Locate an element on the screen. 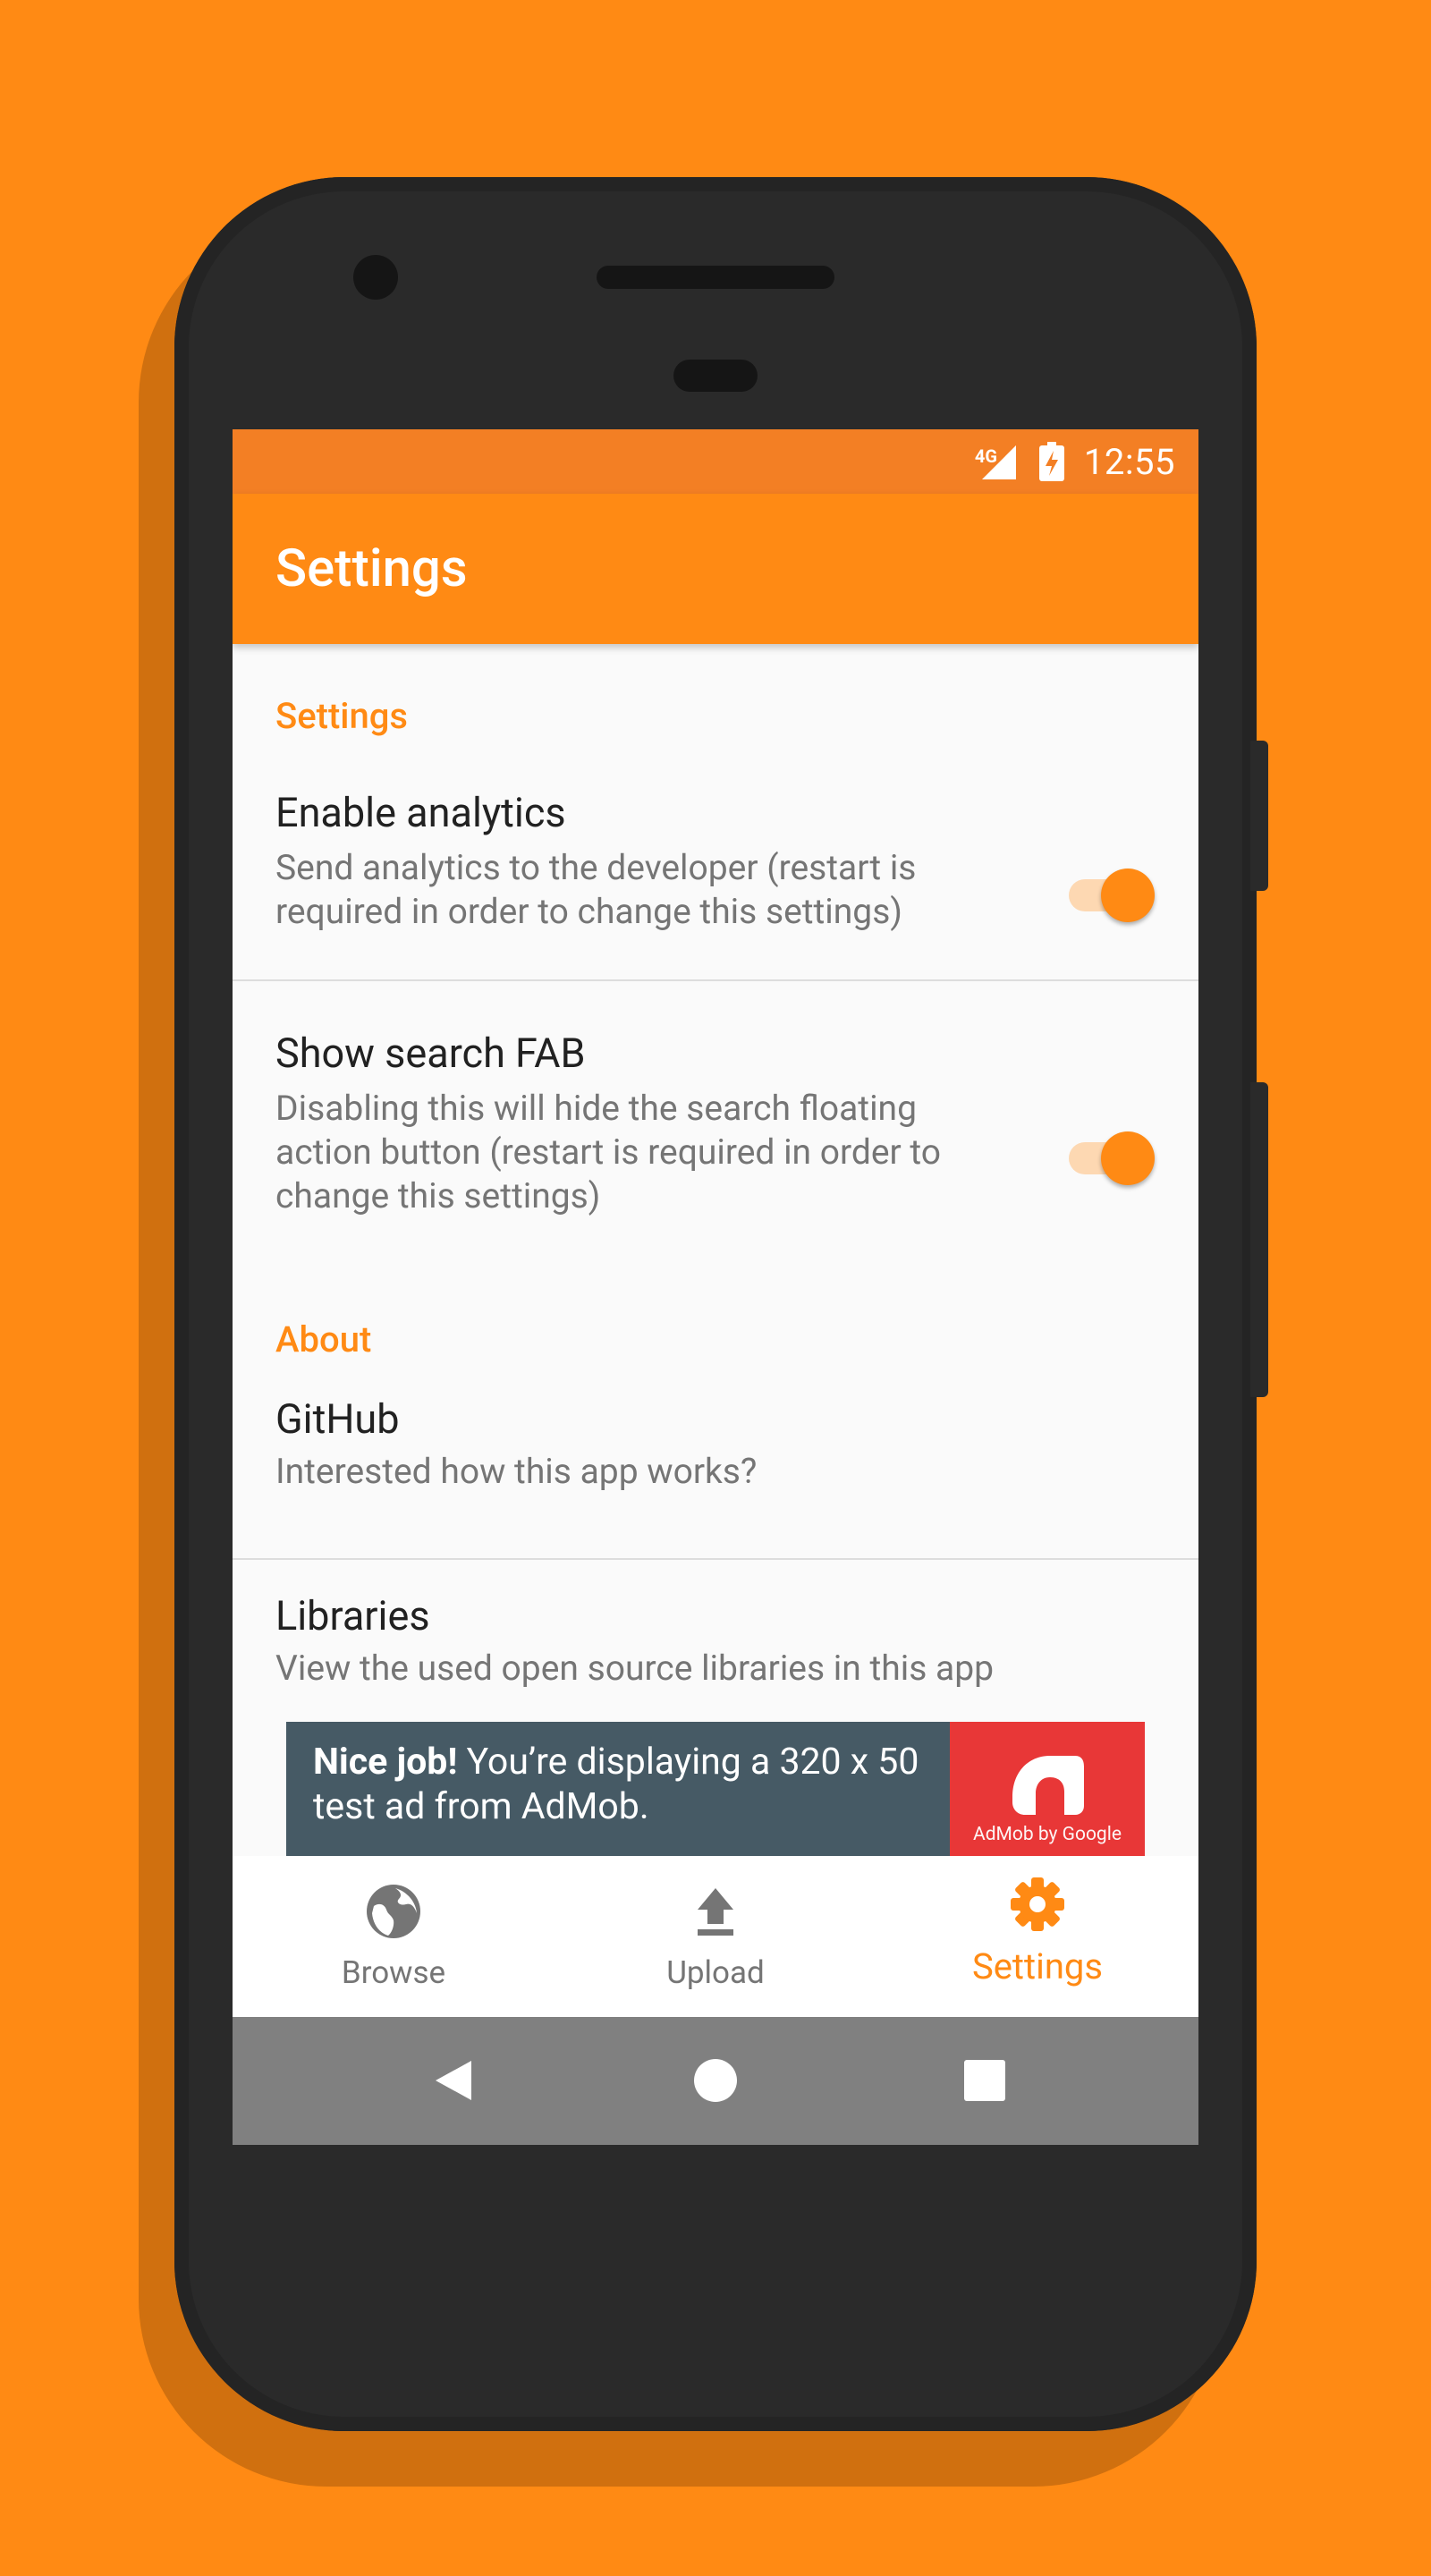 This screenshot has height=2576, width=1431. nav-browse: Browse is located at coordinates (394, 1936).